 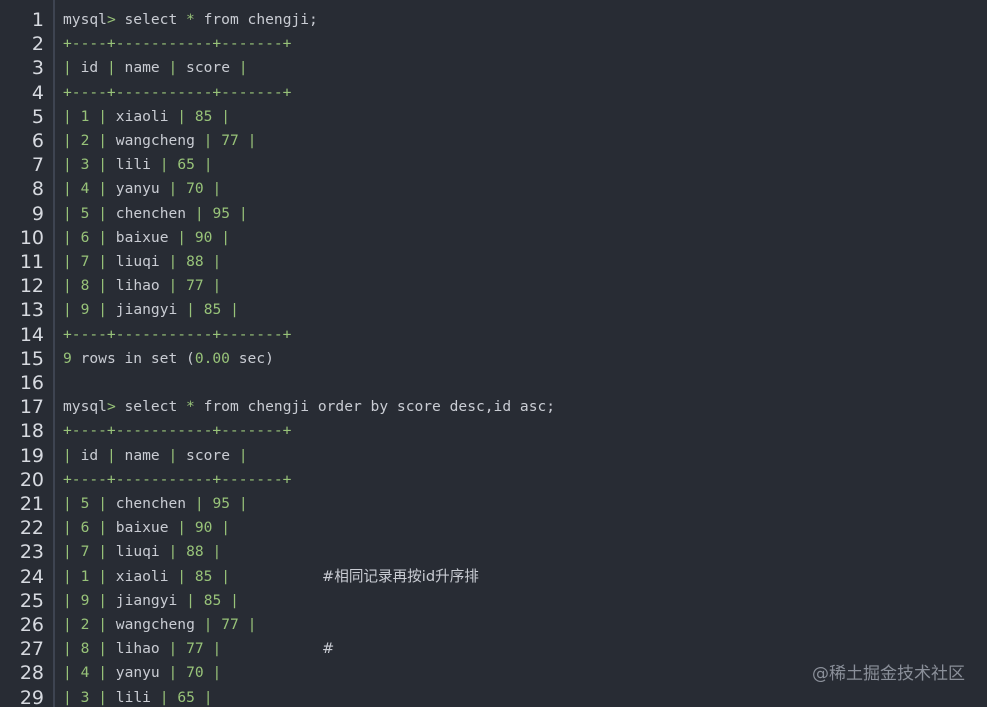 What do you see at coordinates (888, 674) in the screenshot?
I see `watermark: @稀土掘金技术社区` at bounding box center [888, 674].